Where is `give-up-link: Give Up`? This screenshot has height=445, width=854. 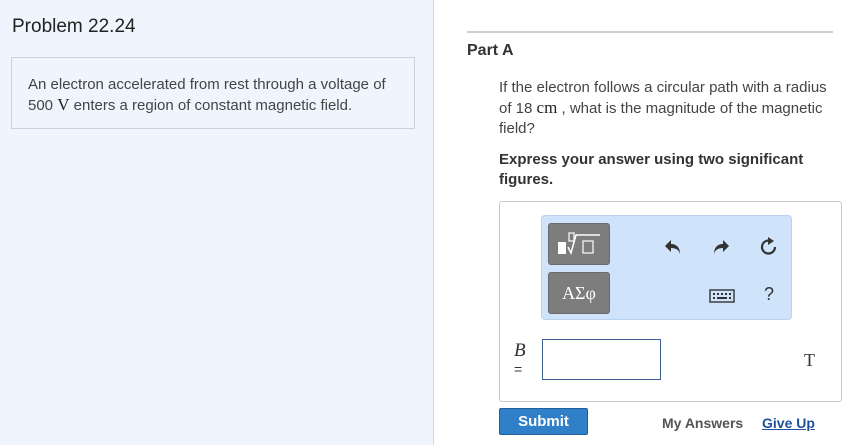 give-up-link: Give Up is located at coordinates (788, 423).